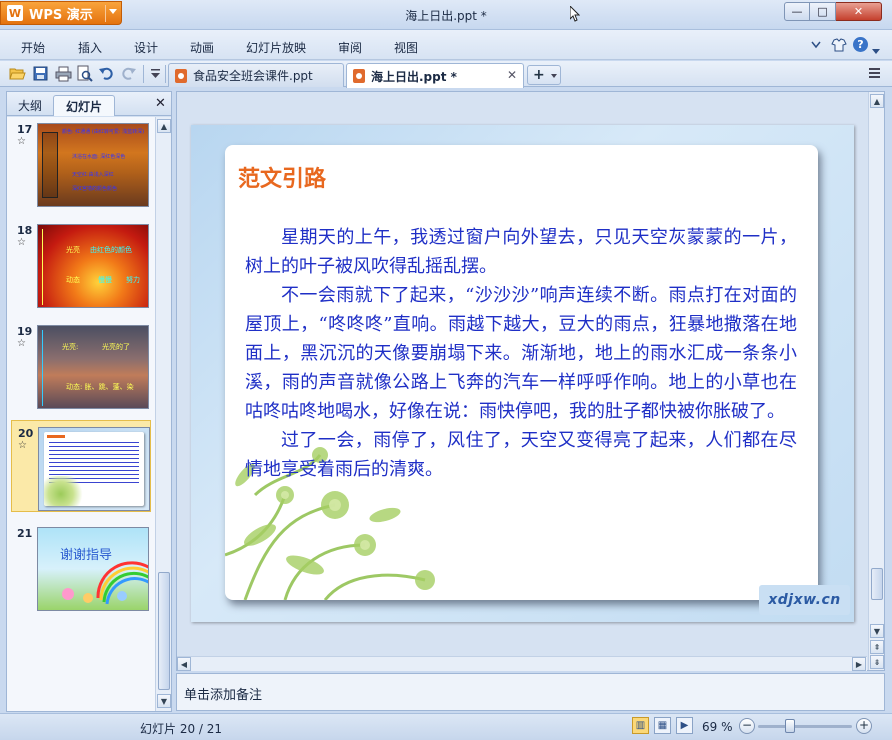 This screenshot has width=892, height=740. What do you see at coordinates (530, 692) in the screenshot?
I see `notes-pane: 单击添加备注` at bounding box center [530, 692].